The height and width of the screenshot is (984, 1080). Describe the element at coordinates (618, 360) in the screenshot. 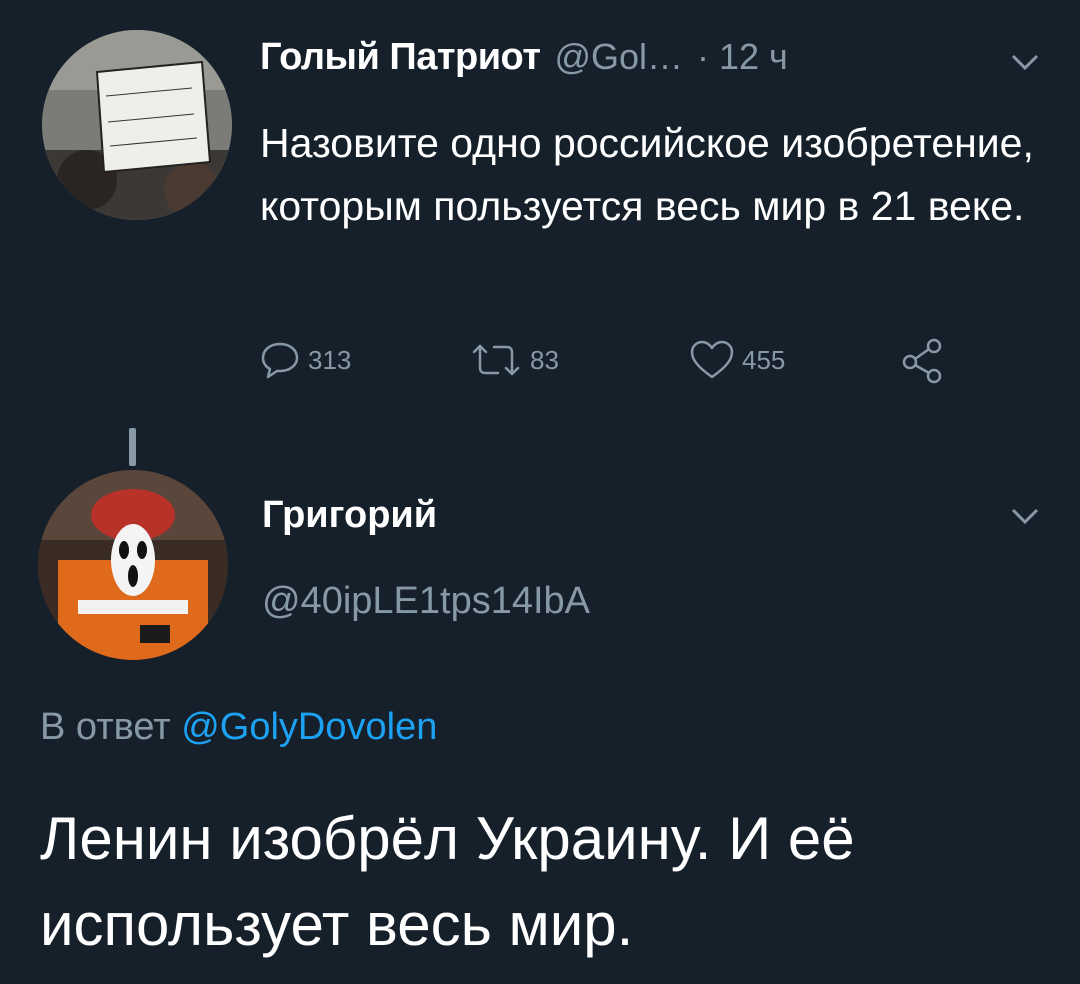

I see `tweet-actions: 313 83 455` at that location.